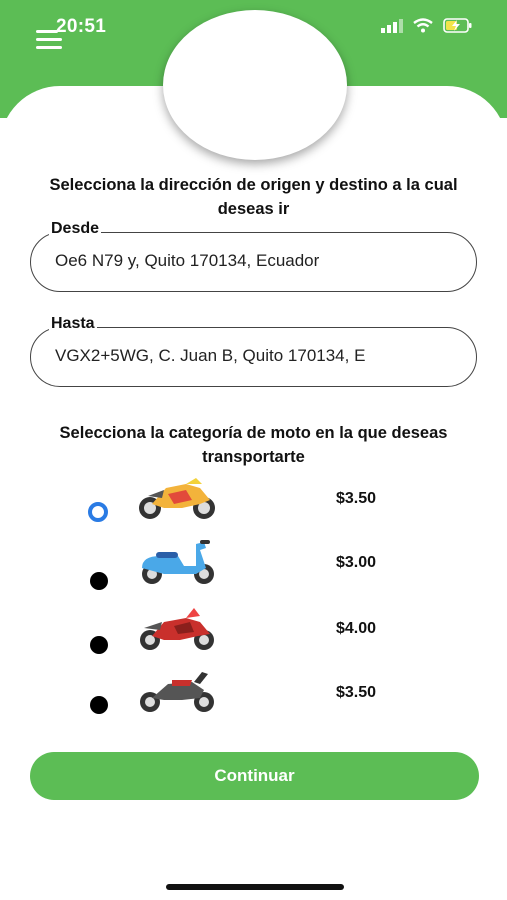 The image size is (507, 900). What do you see at coordinates (254, 776) in the screenshot?
I see `continue-button: Continuar` at bounding box center [254, 776].